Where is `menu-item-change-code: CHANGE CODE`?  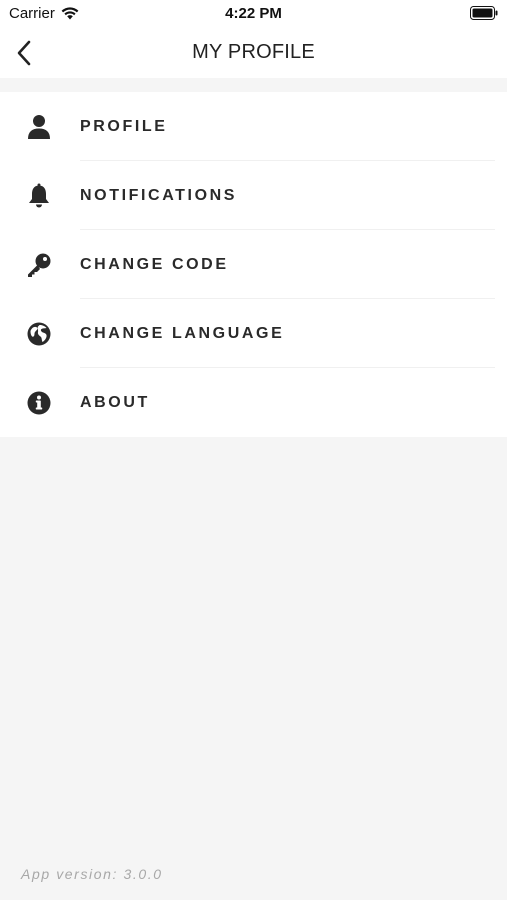 menu-item-change-code: CHANGE CODE is located at coordinates (253, 264).